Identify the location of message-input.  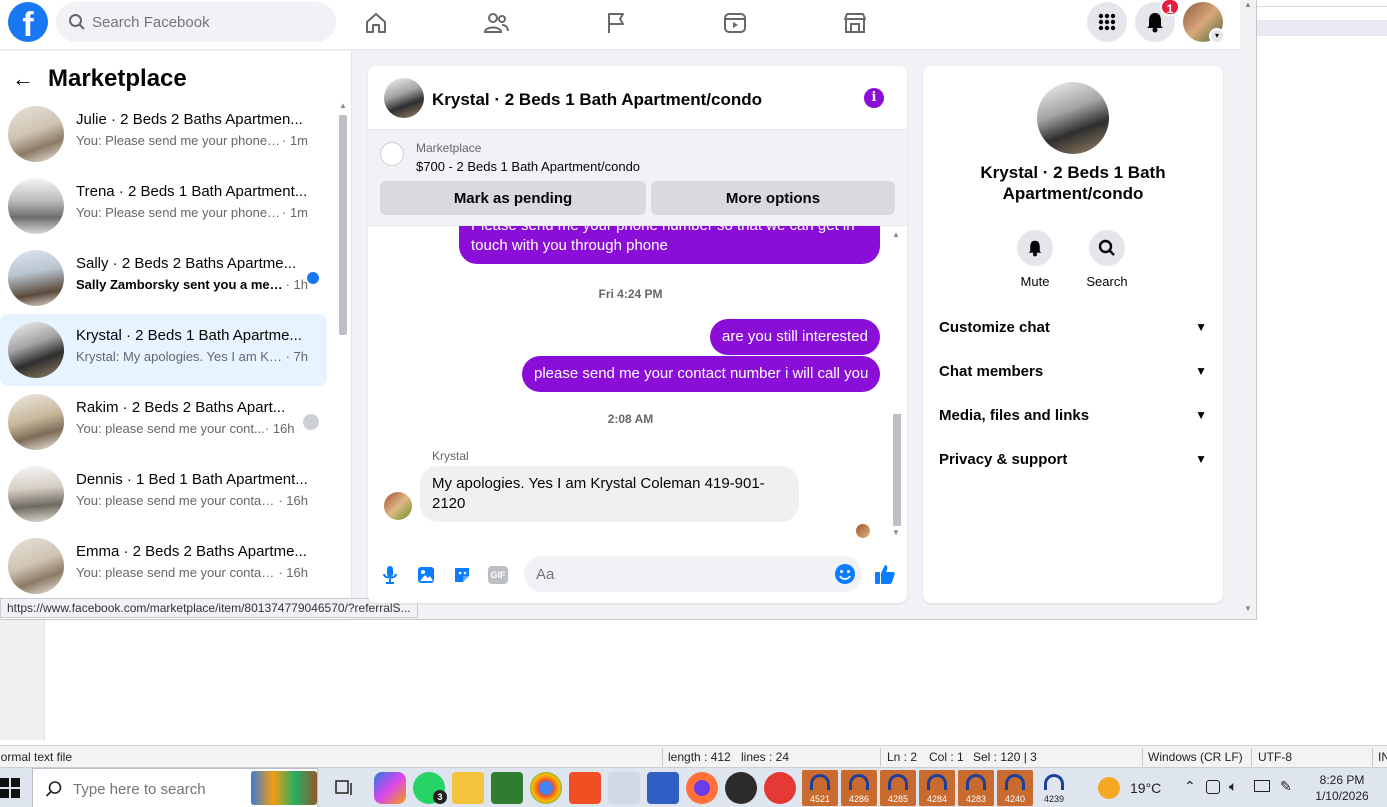
(676, 574).